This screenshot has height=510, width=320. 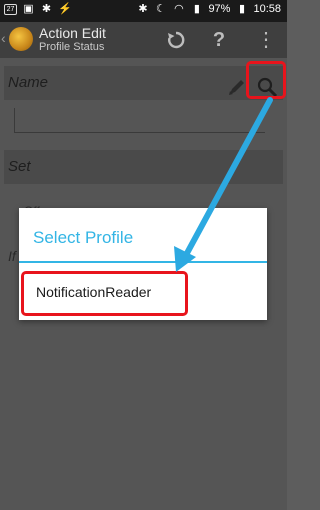 I want to click on battery-icon: ▮, so click(x=241, y=9).